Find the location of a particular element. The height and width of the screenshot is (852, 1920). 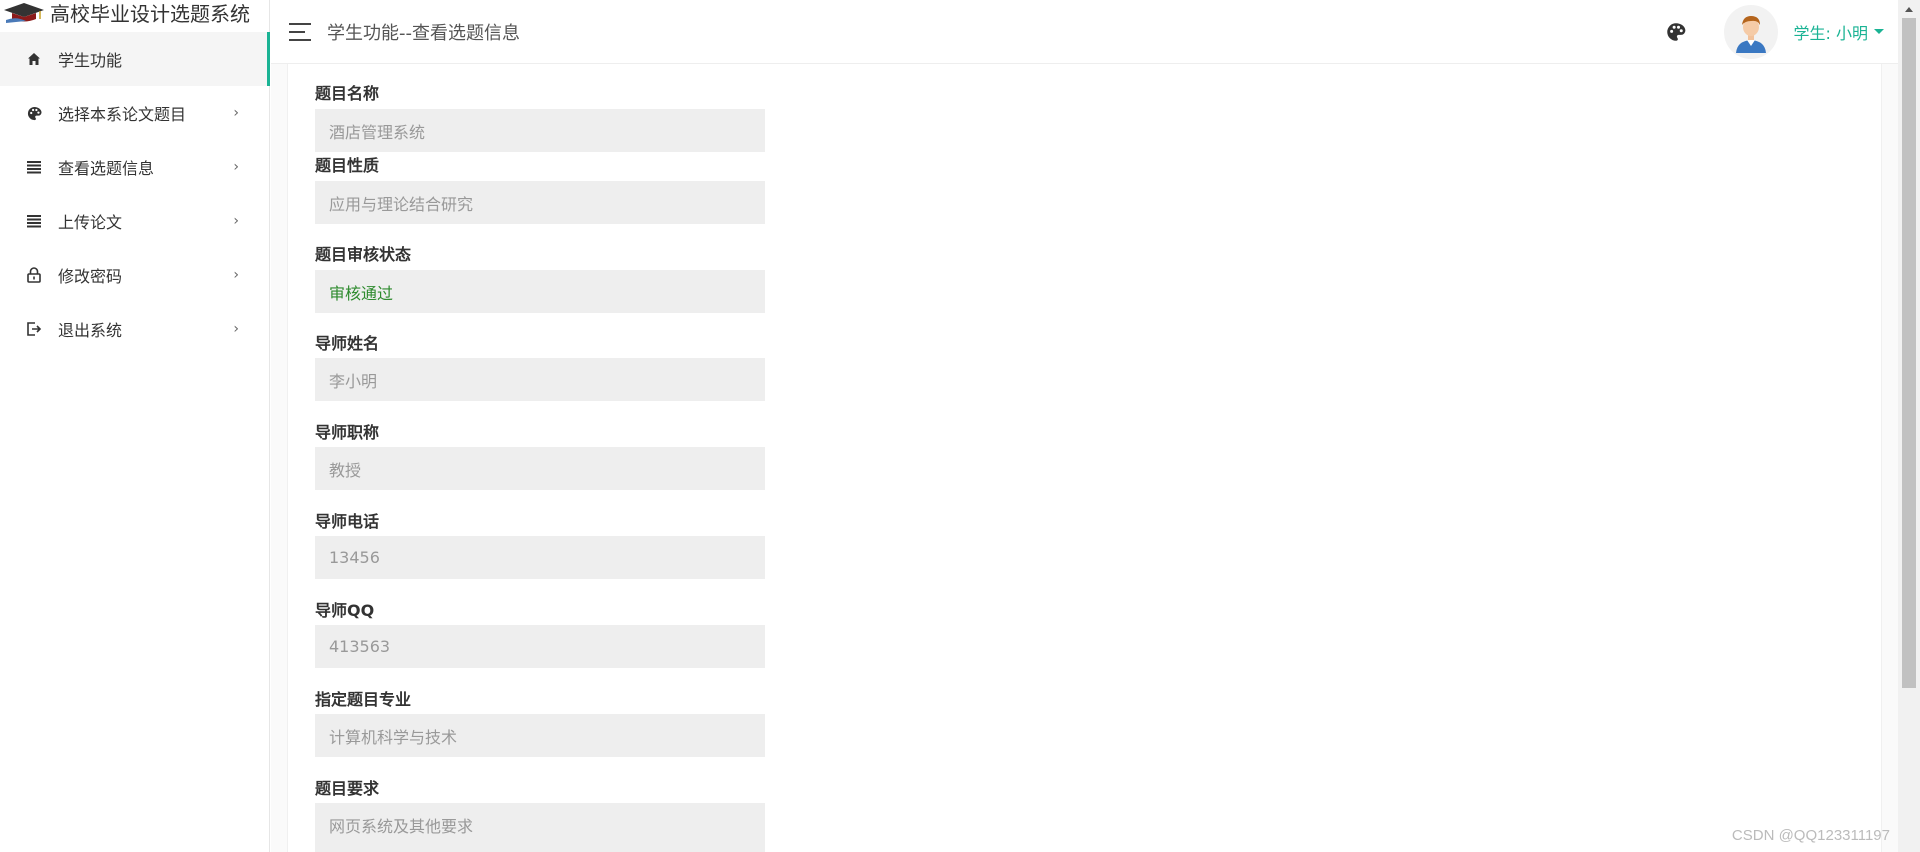

field-label-advisor-title: 导师职称 is located at coordinates (347, 432).